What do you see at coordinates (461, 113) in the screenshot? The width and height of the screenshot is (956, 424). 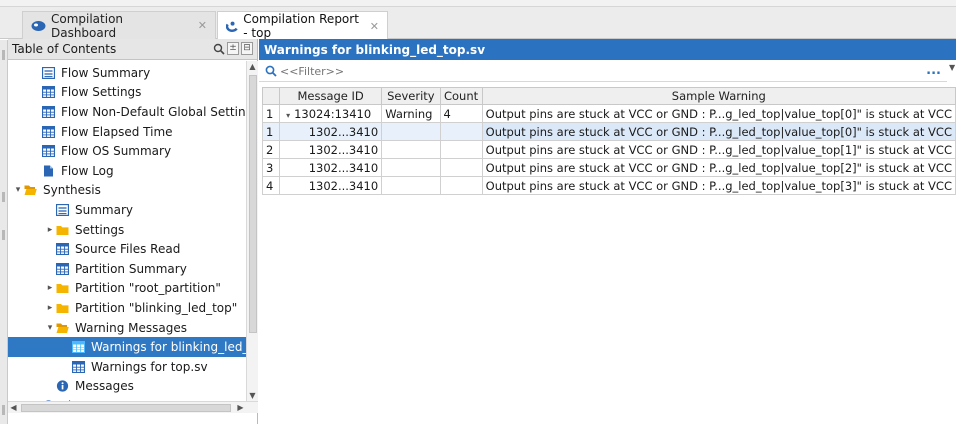 I see `count-cell: 4` at bounding box center [461, 113].